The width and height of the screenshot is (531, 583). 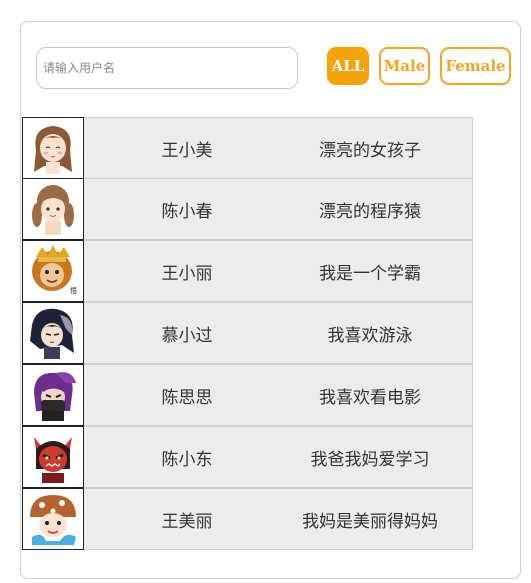 What do you see at coordinates (187, 211) in the screenshot?
I see `user-name: 陈小春` at bounding box center [187, 211].